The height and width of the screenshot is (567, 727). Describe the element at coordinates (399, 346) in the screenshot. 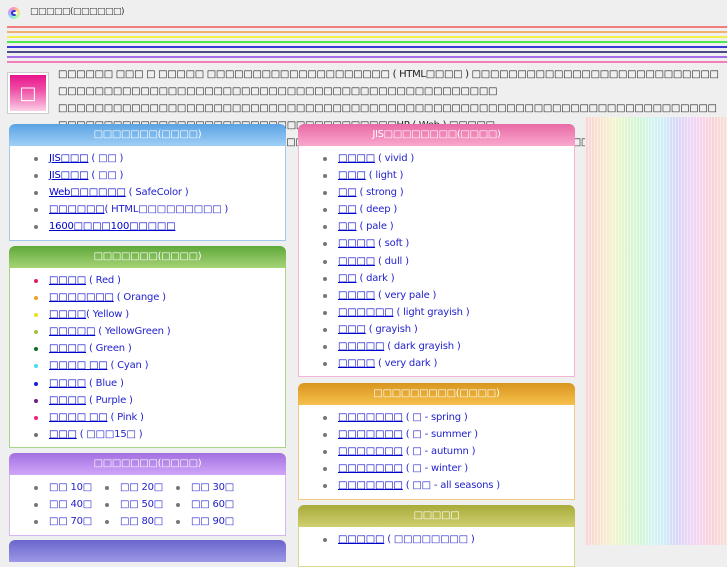

I see `list-link: □□□□□ ( dark grayish )` at that location.